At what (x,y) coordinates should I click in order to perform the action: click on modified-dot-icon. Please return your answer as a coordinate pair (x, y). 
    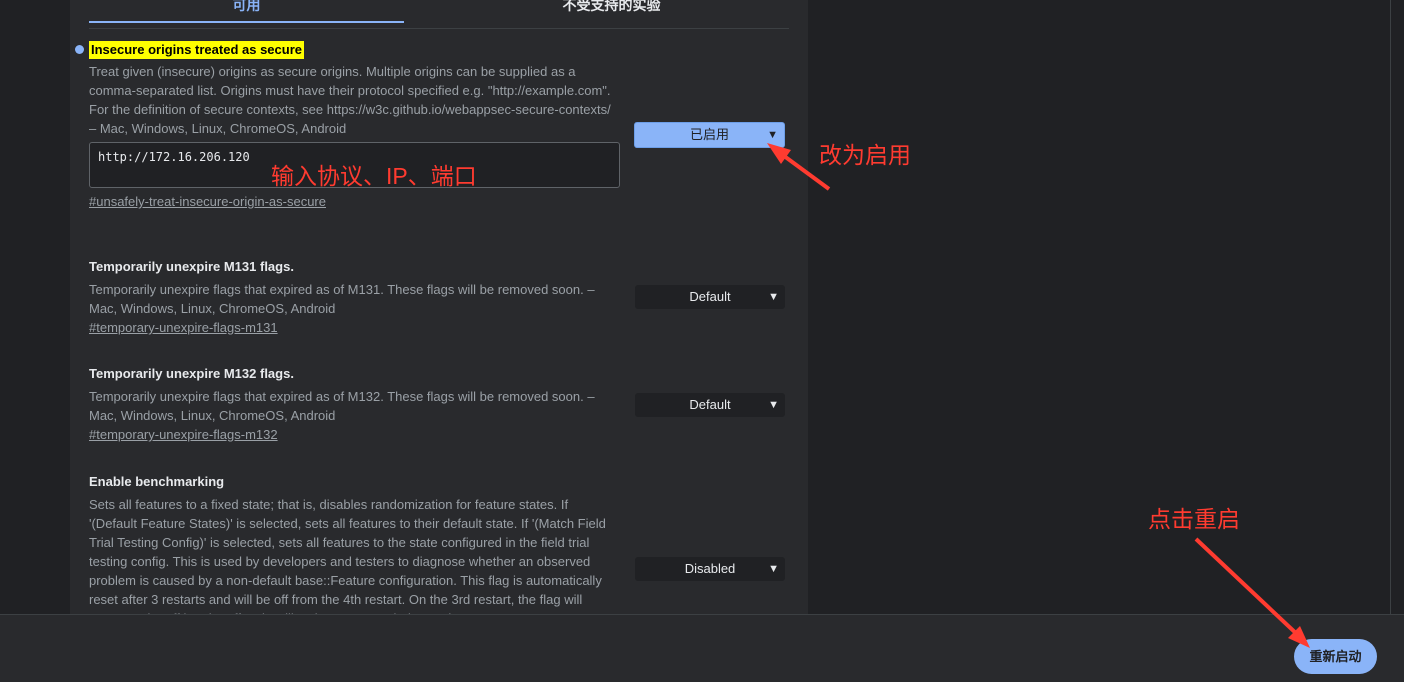
    Looking at the image, I should click on (79, 49).